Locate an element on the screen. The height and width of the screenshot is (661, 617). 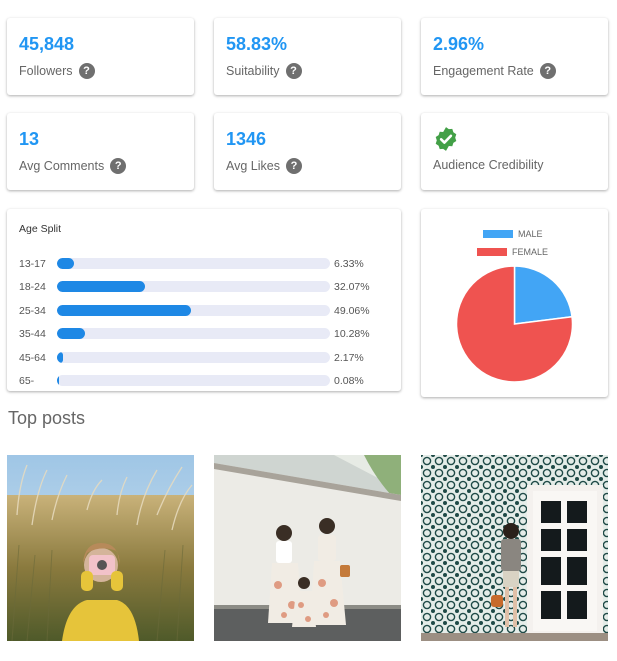
engagement-rate-label: Engagement Rate is located at coordinates (483, 71).